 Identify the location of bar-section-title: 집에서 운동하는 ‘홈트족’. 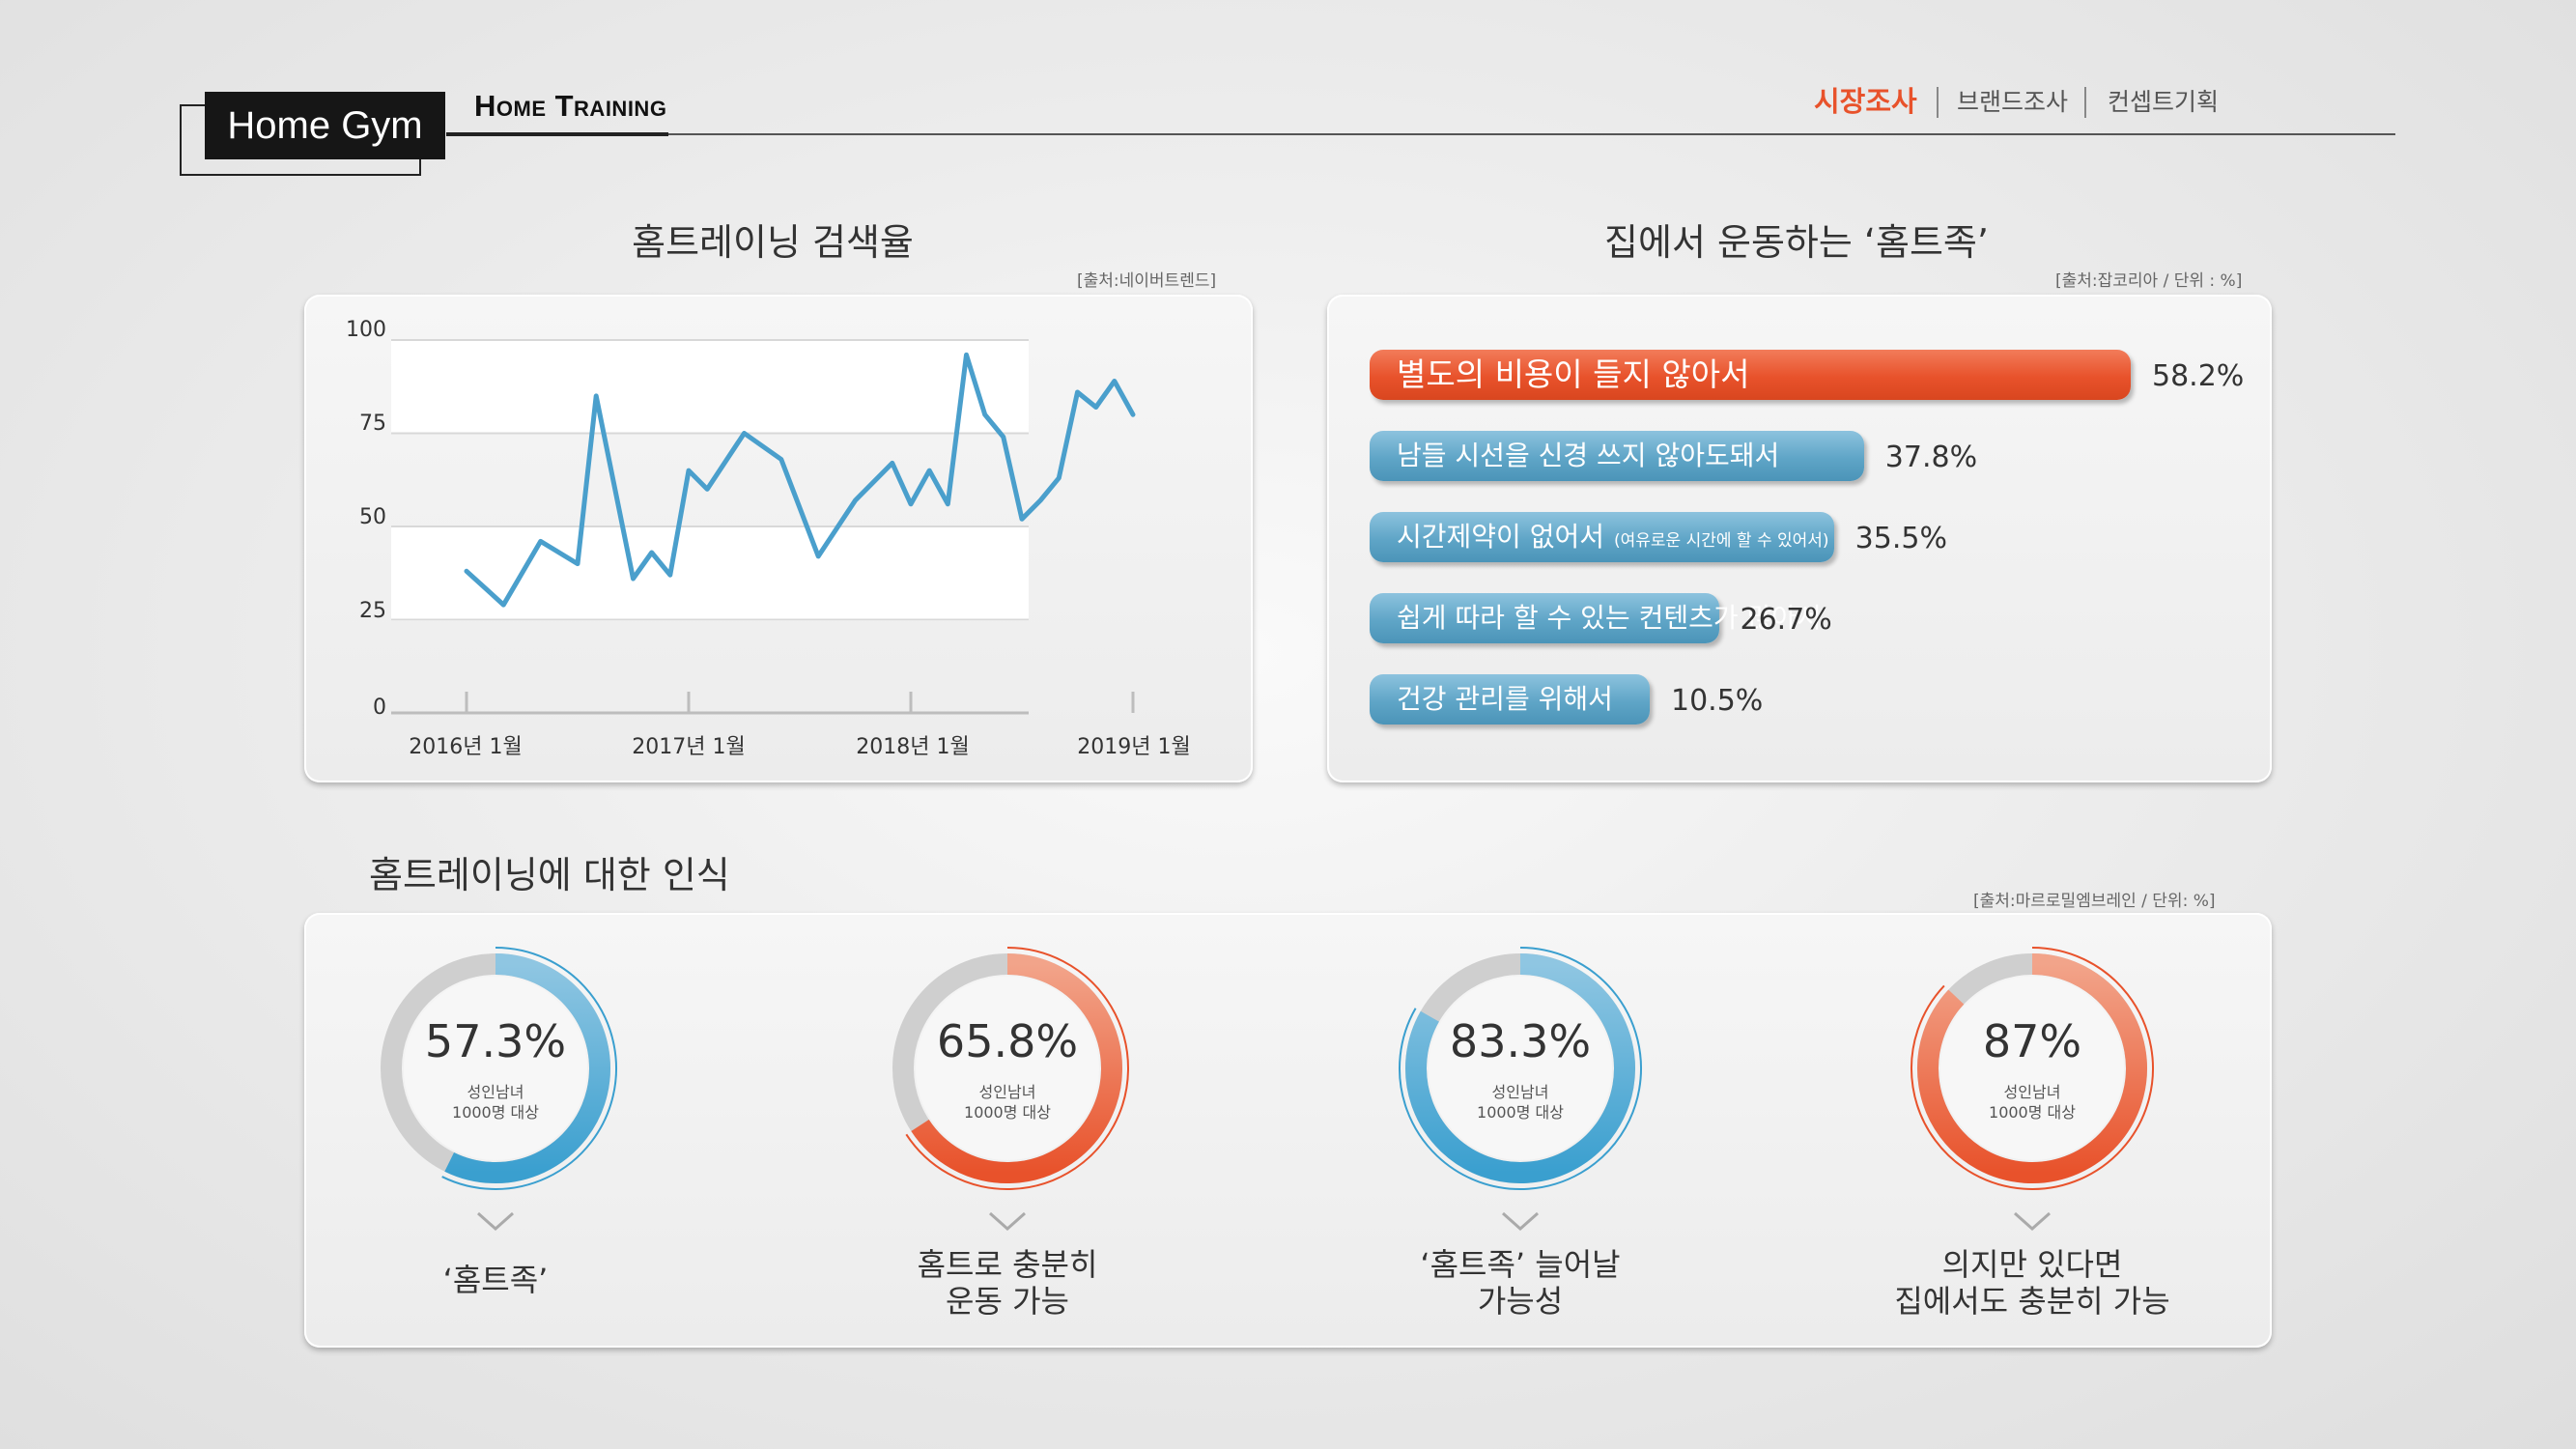
(1796, 242).